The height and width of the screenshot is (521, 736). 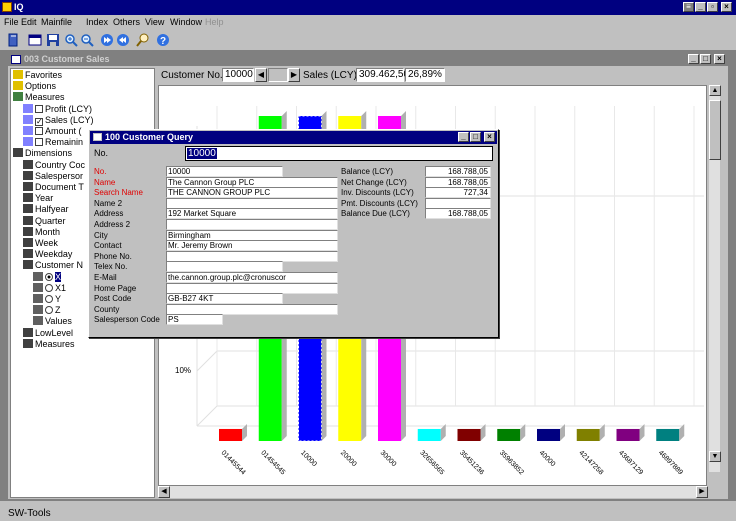 I want to click on tree-node: Z, so click(x=47, y=310).